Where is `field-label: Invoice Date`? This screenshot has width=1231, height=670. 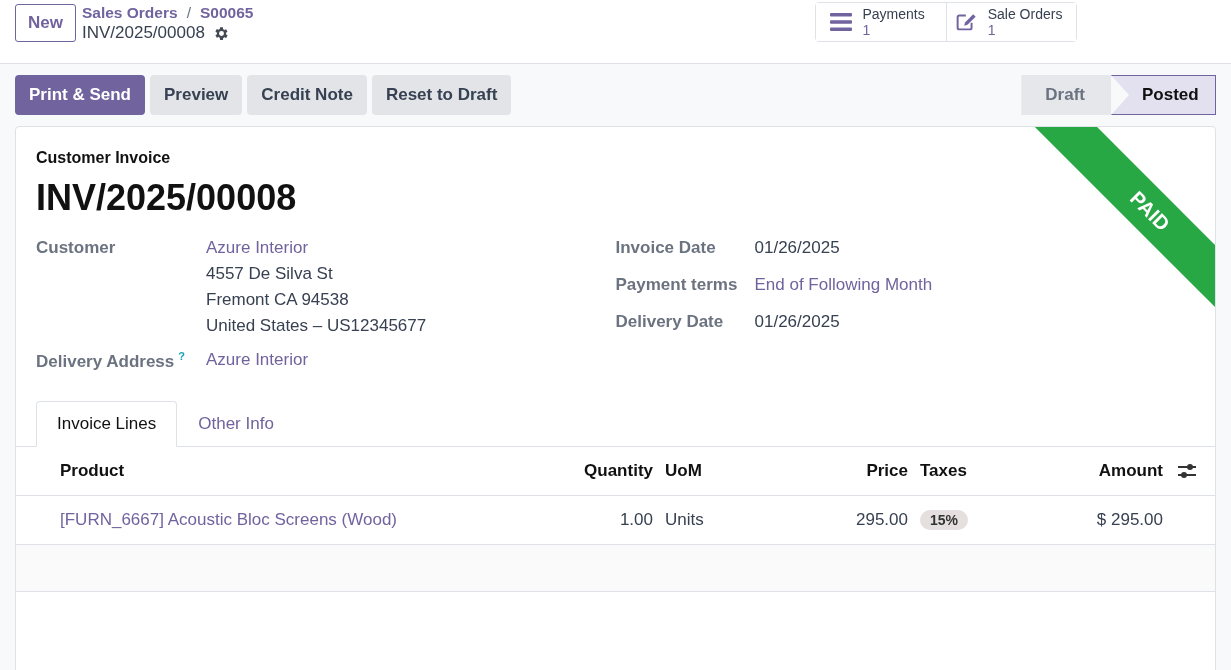
field-label: Invoice Date is located at coordinates (666, 248).